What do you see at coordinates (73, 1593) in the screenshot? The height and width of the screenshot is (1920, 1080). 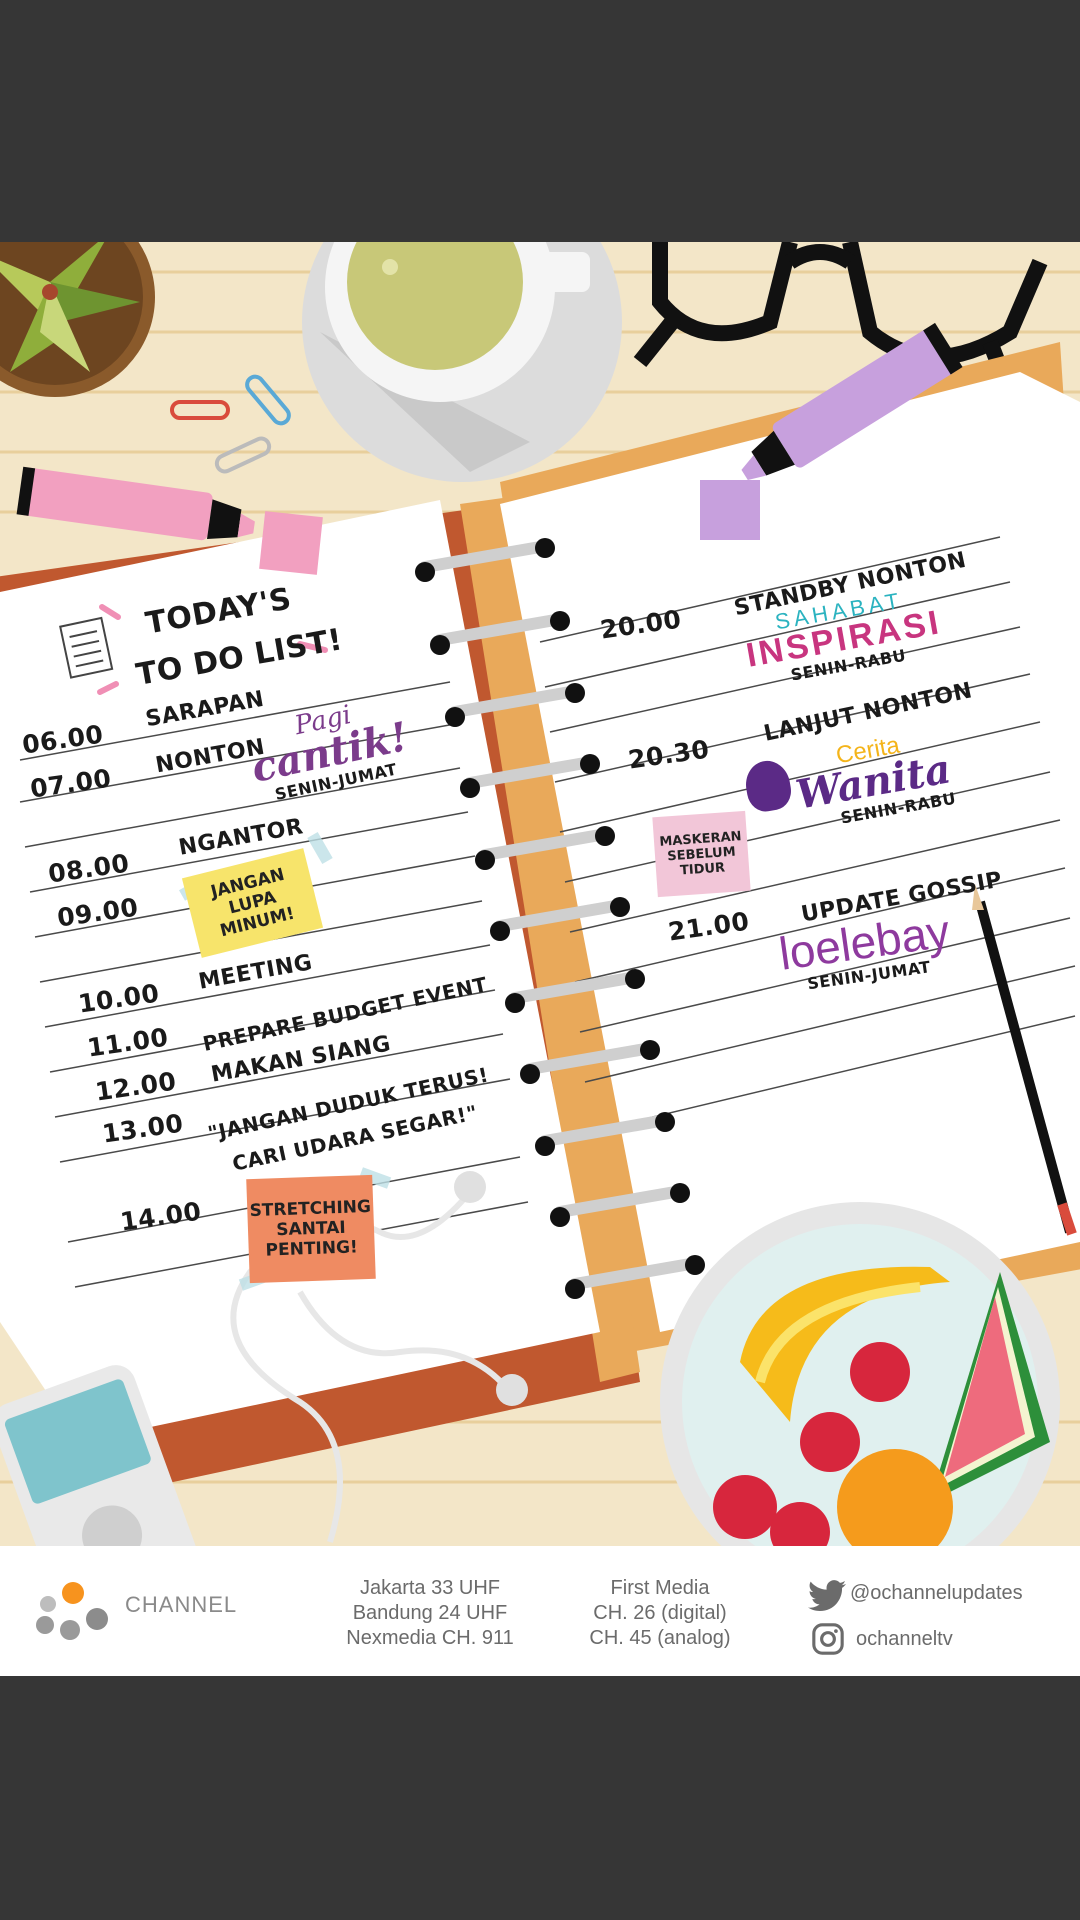 I see `logo-dot-orange` at bounding box center [73, 1593].